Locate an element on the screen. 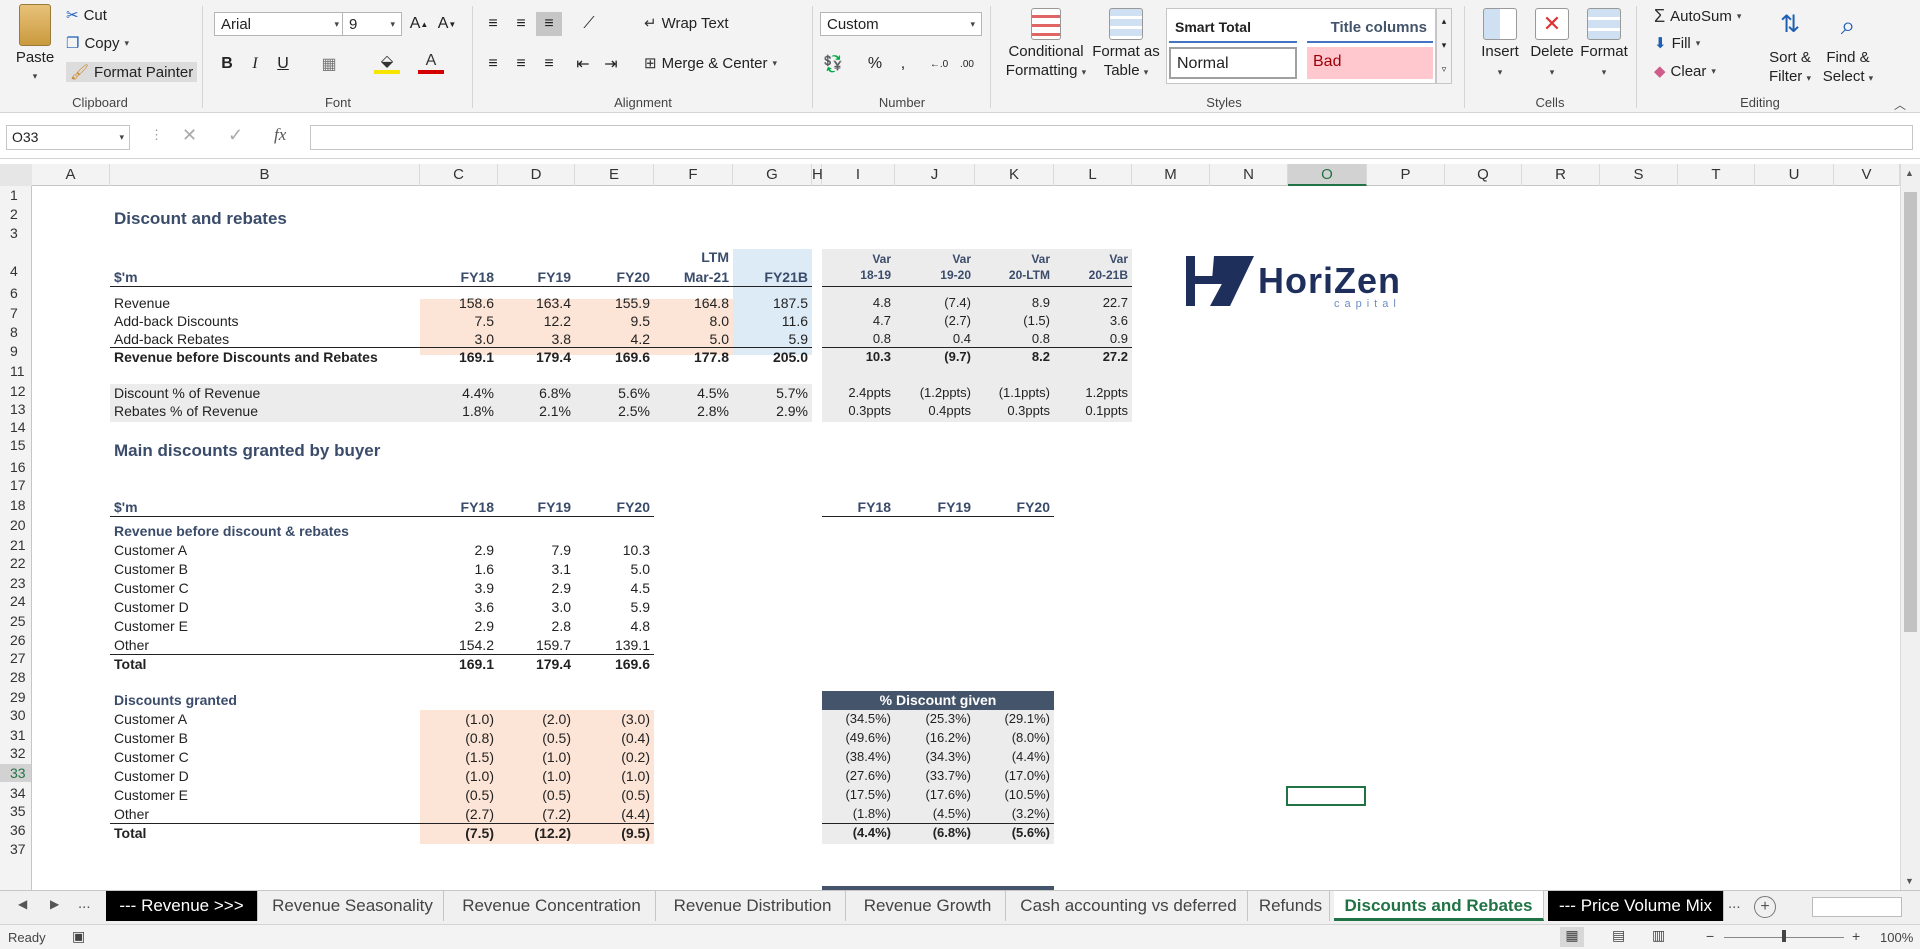 This screenshot has width=1920, height=949. sheet-tab-8: --- Price Volume Mix is located at coordinates (1636, 906).